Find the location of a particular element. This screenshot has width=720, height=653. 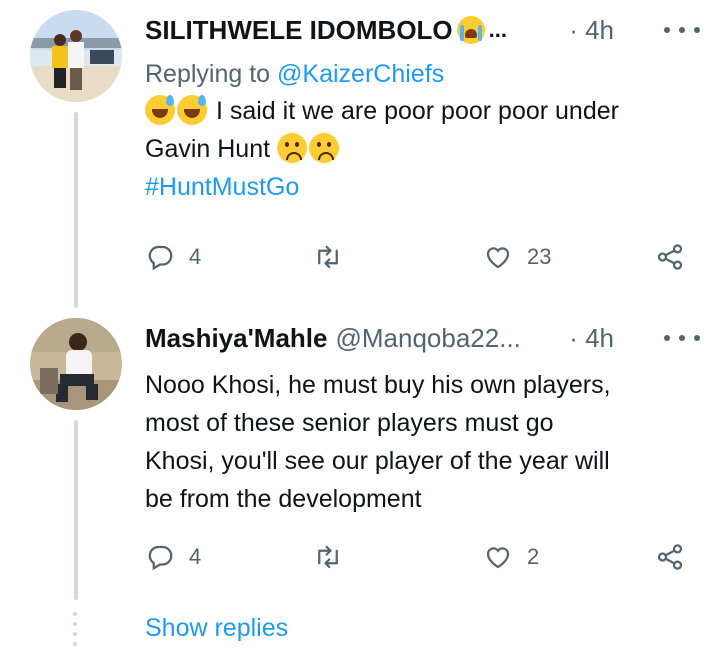

tweet-header: SILITHWELE IDOMBOLO ... · 4h is located at coordinates (422, 30).